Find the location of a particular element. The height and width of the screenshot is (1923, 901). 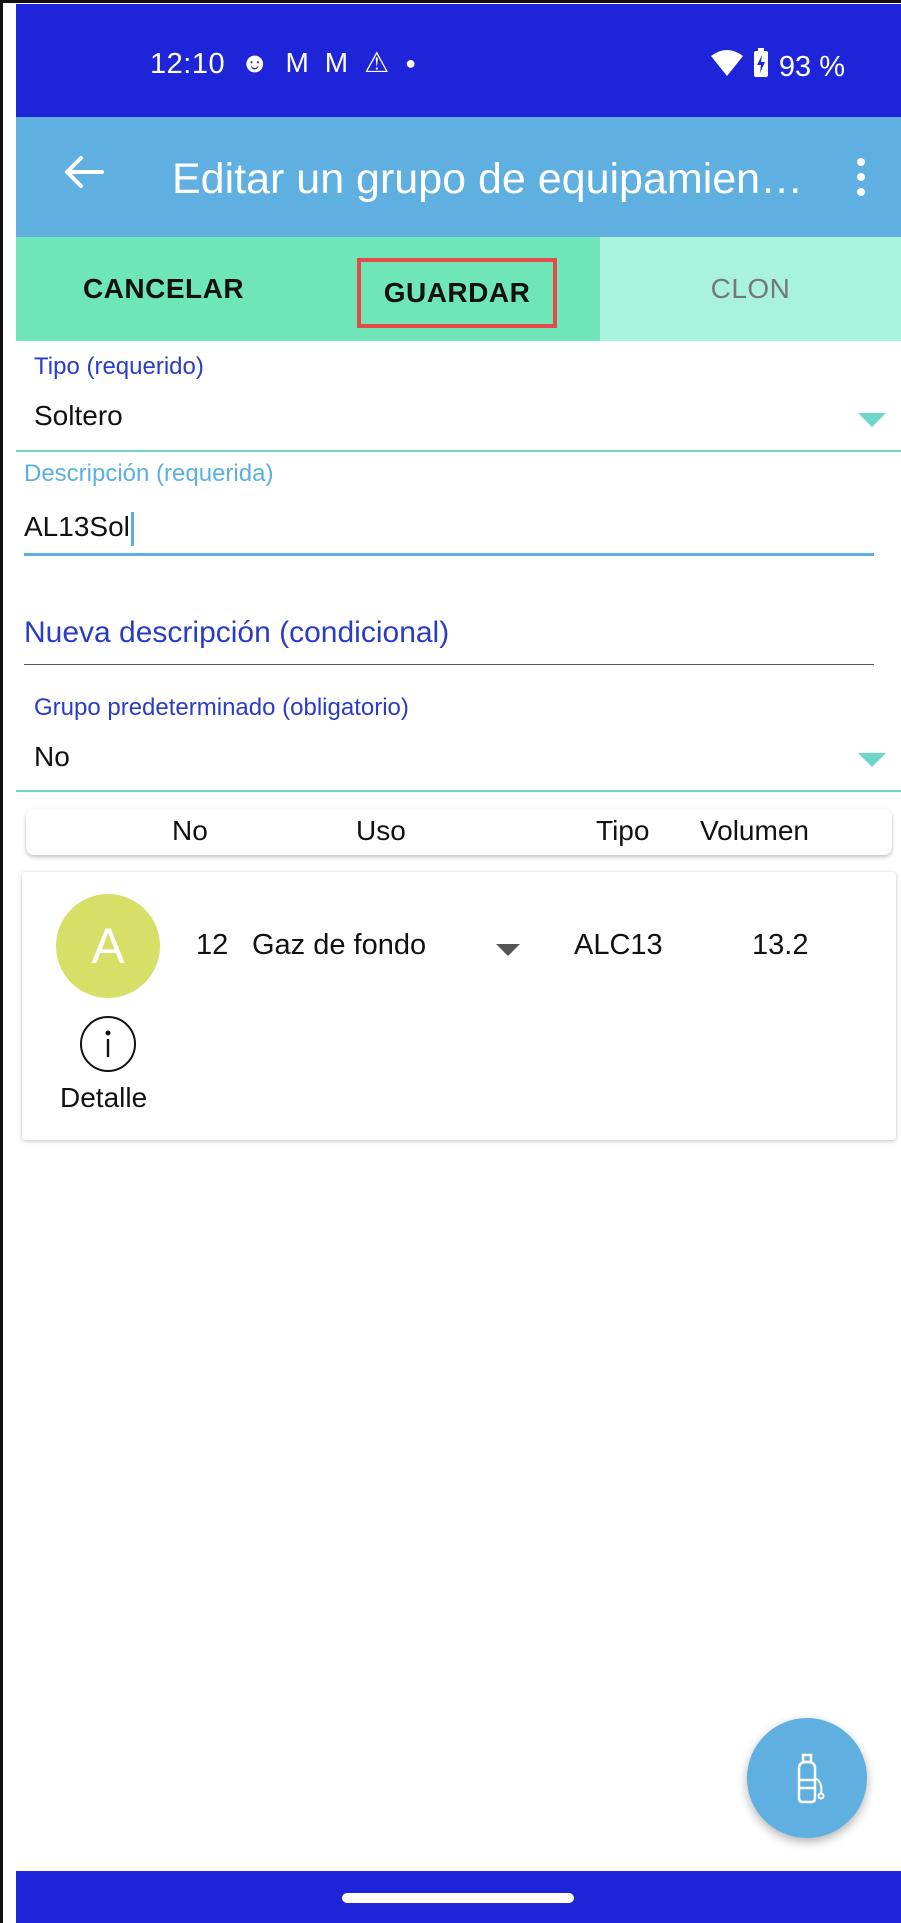

header-no: No is located at coordinates (190, 830).